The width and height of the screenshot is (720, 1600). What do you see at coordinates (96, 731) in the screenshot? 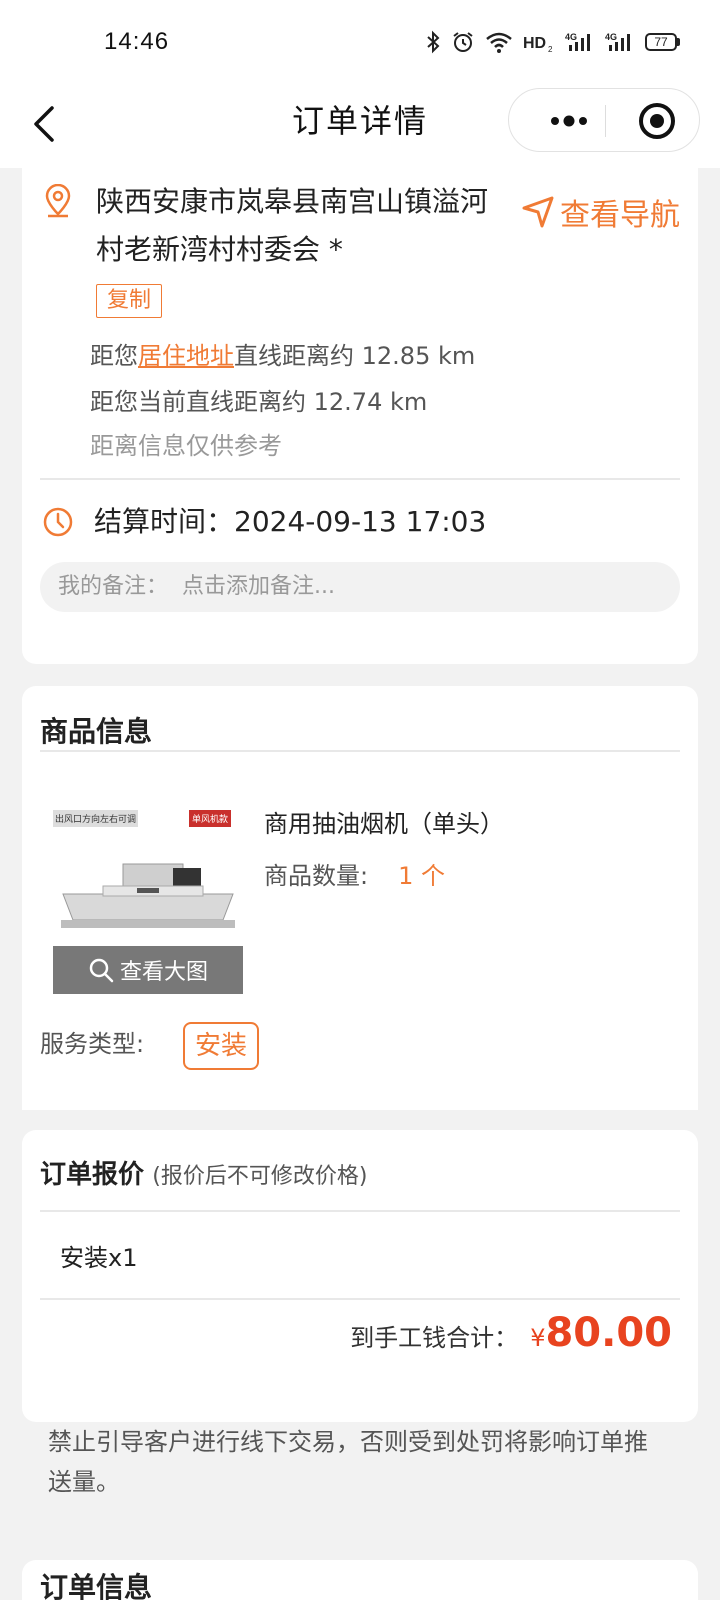
I see `product-section-title: 商品信息` at bounding box center [96, 731].